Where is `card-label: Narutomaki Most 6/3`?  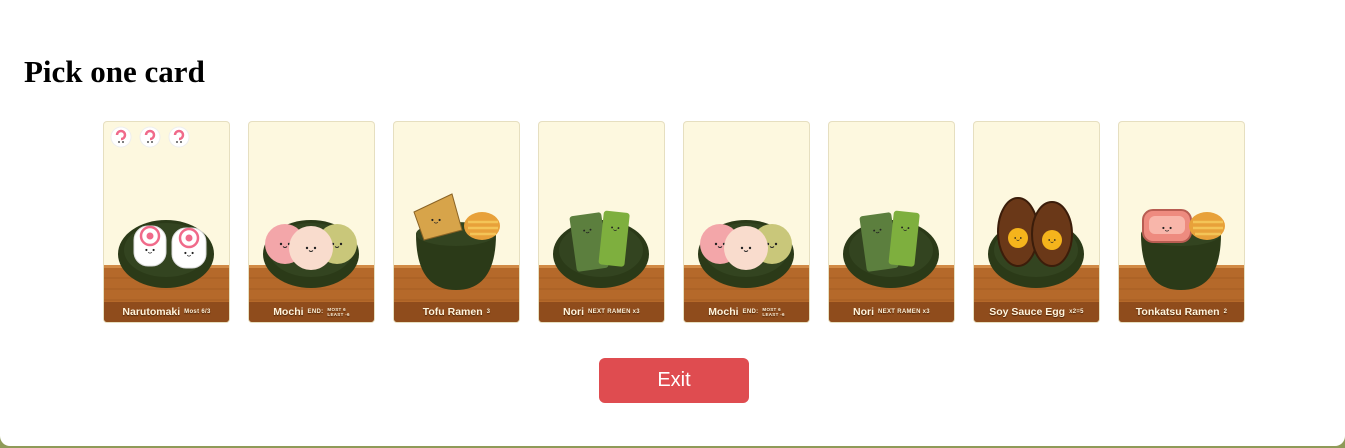
card-label: Narutomaki Most 6/3 is located at coordinates (166, 311).